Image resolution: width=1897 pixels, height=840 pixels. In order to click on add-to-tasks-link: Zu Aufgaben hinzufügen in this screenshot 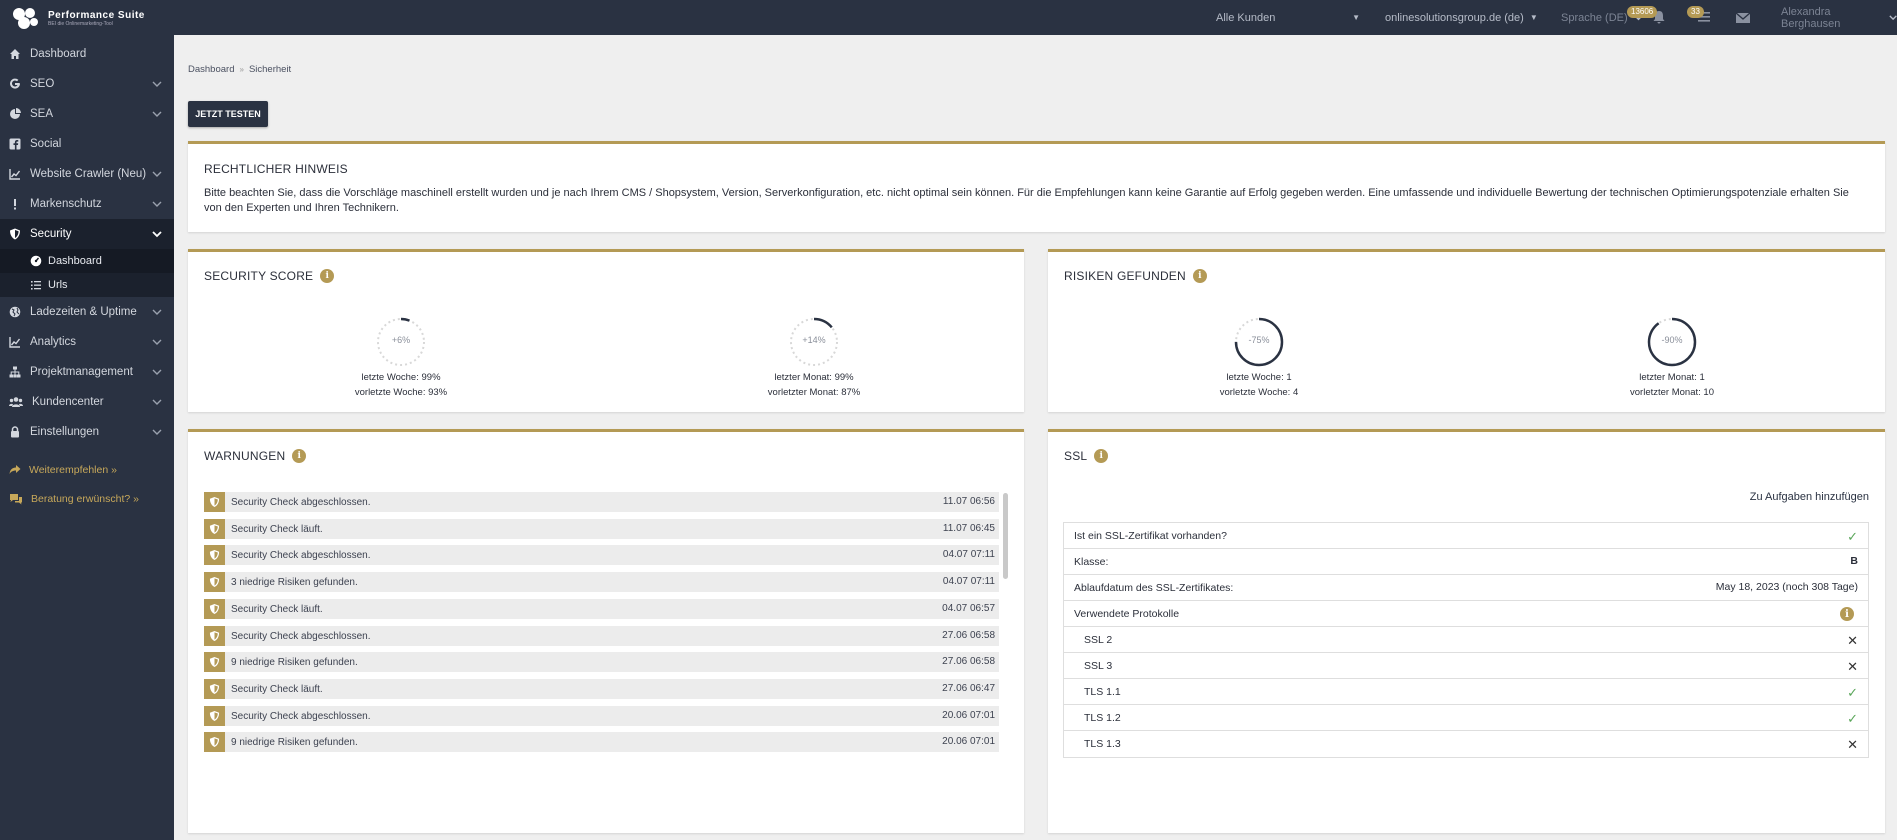, I will do `click(1809, 497)`.